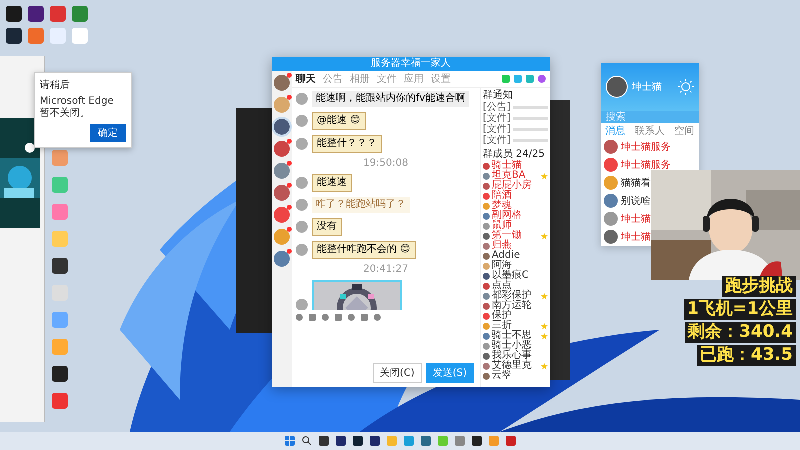  I want to click on overlay-text: 跑步挑战, so click(759, 286).